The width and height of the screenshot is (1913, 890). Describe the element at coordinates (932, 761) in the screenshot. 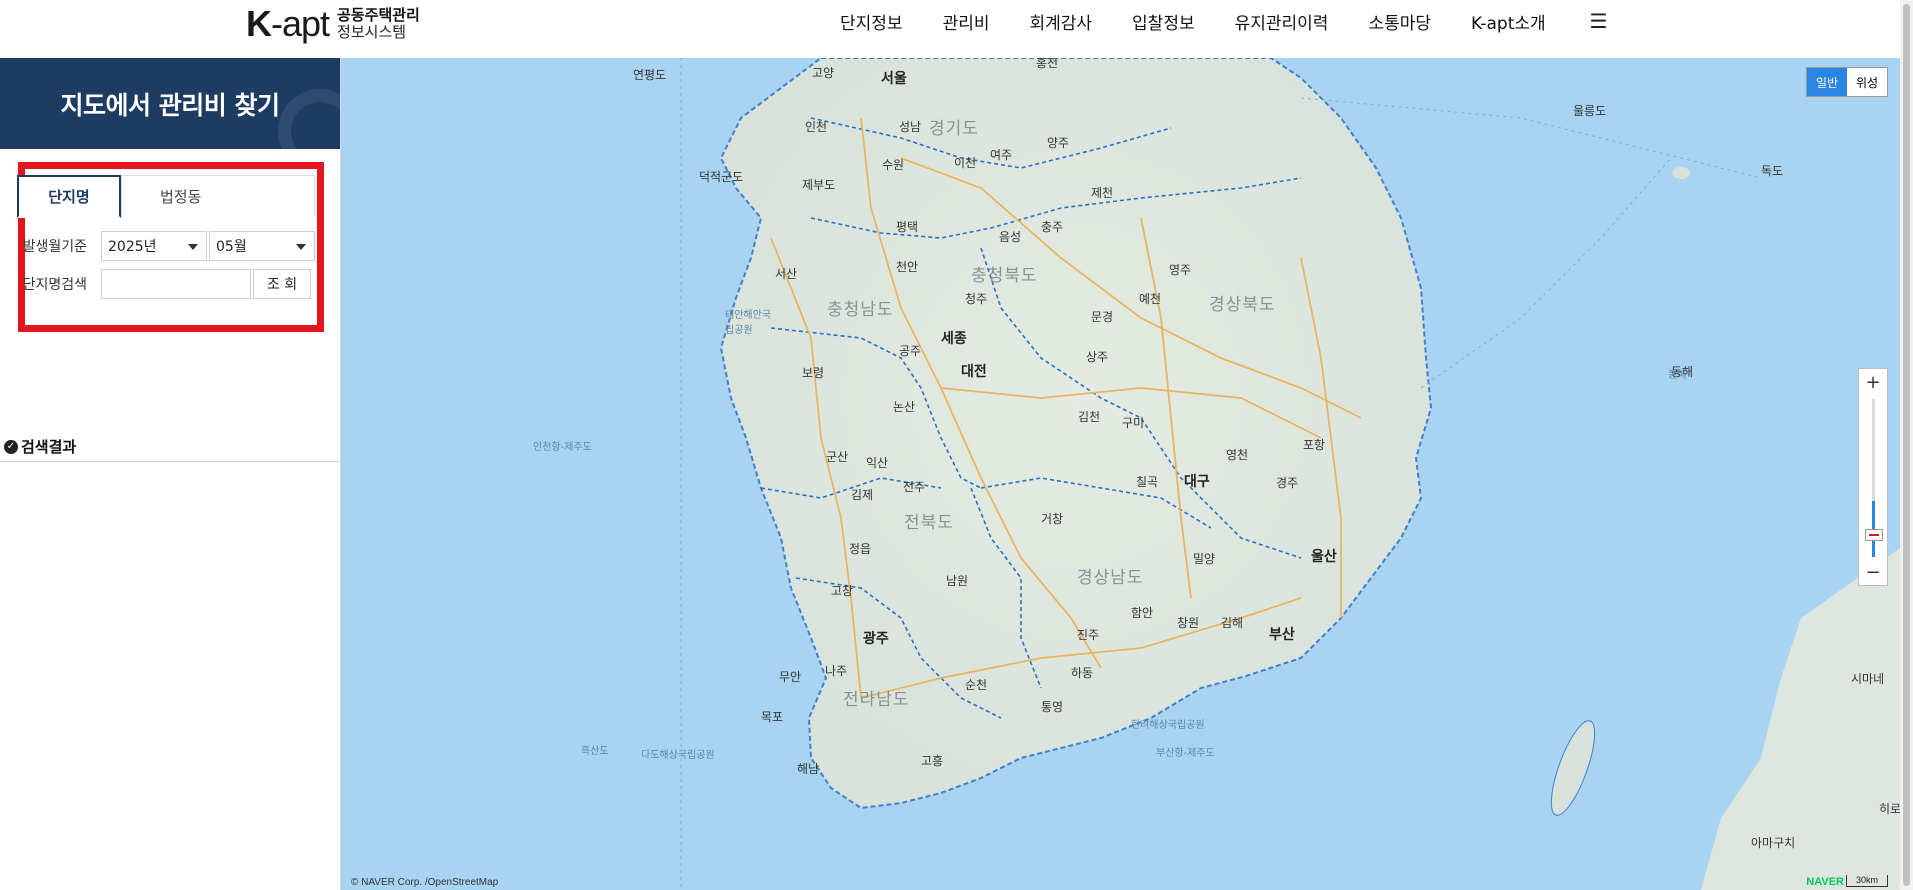

I see `city-label: 고흥` at that location.